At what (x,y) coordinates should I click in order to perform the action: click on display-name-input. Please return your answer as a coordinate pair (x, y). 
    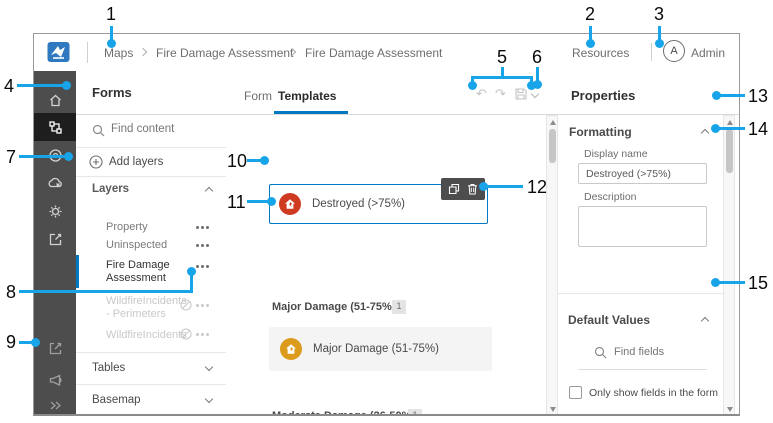
    Looking at the image, I should click on (642, 173).